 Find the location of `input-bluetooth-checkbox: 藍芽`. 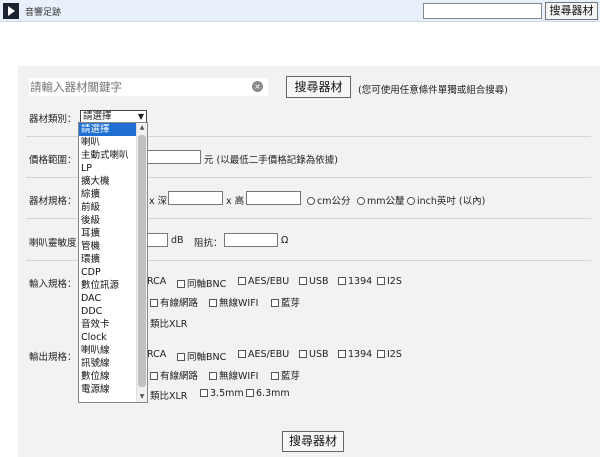

input-bluetooth-checkbox: 藍芽 is located at coordinates (285, 302).